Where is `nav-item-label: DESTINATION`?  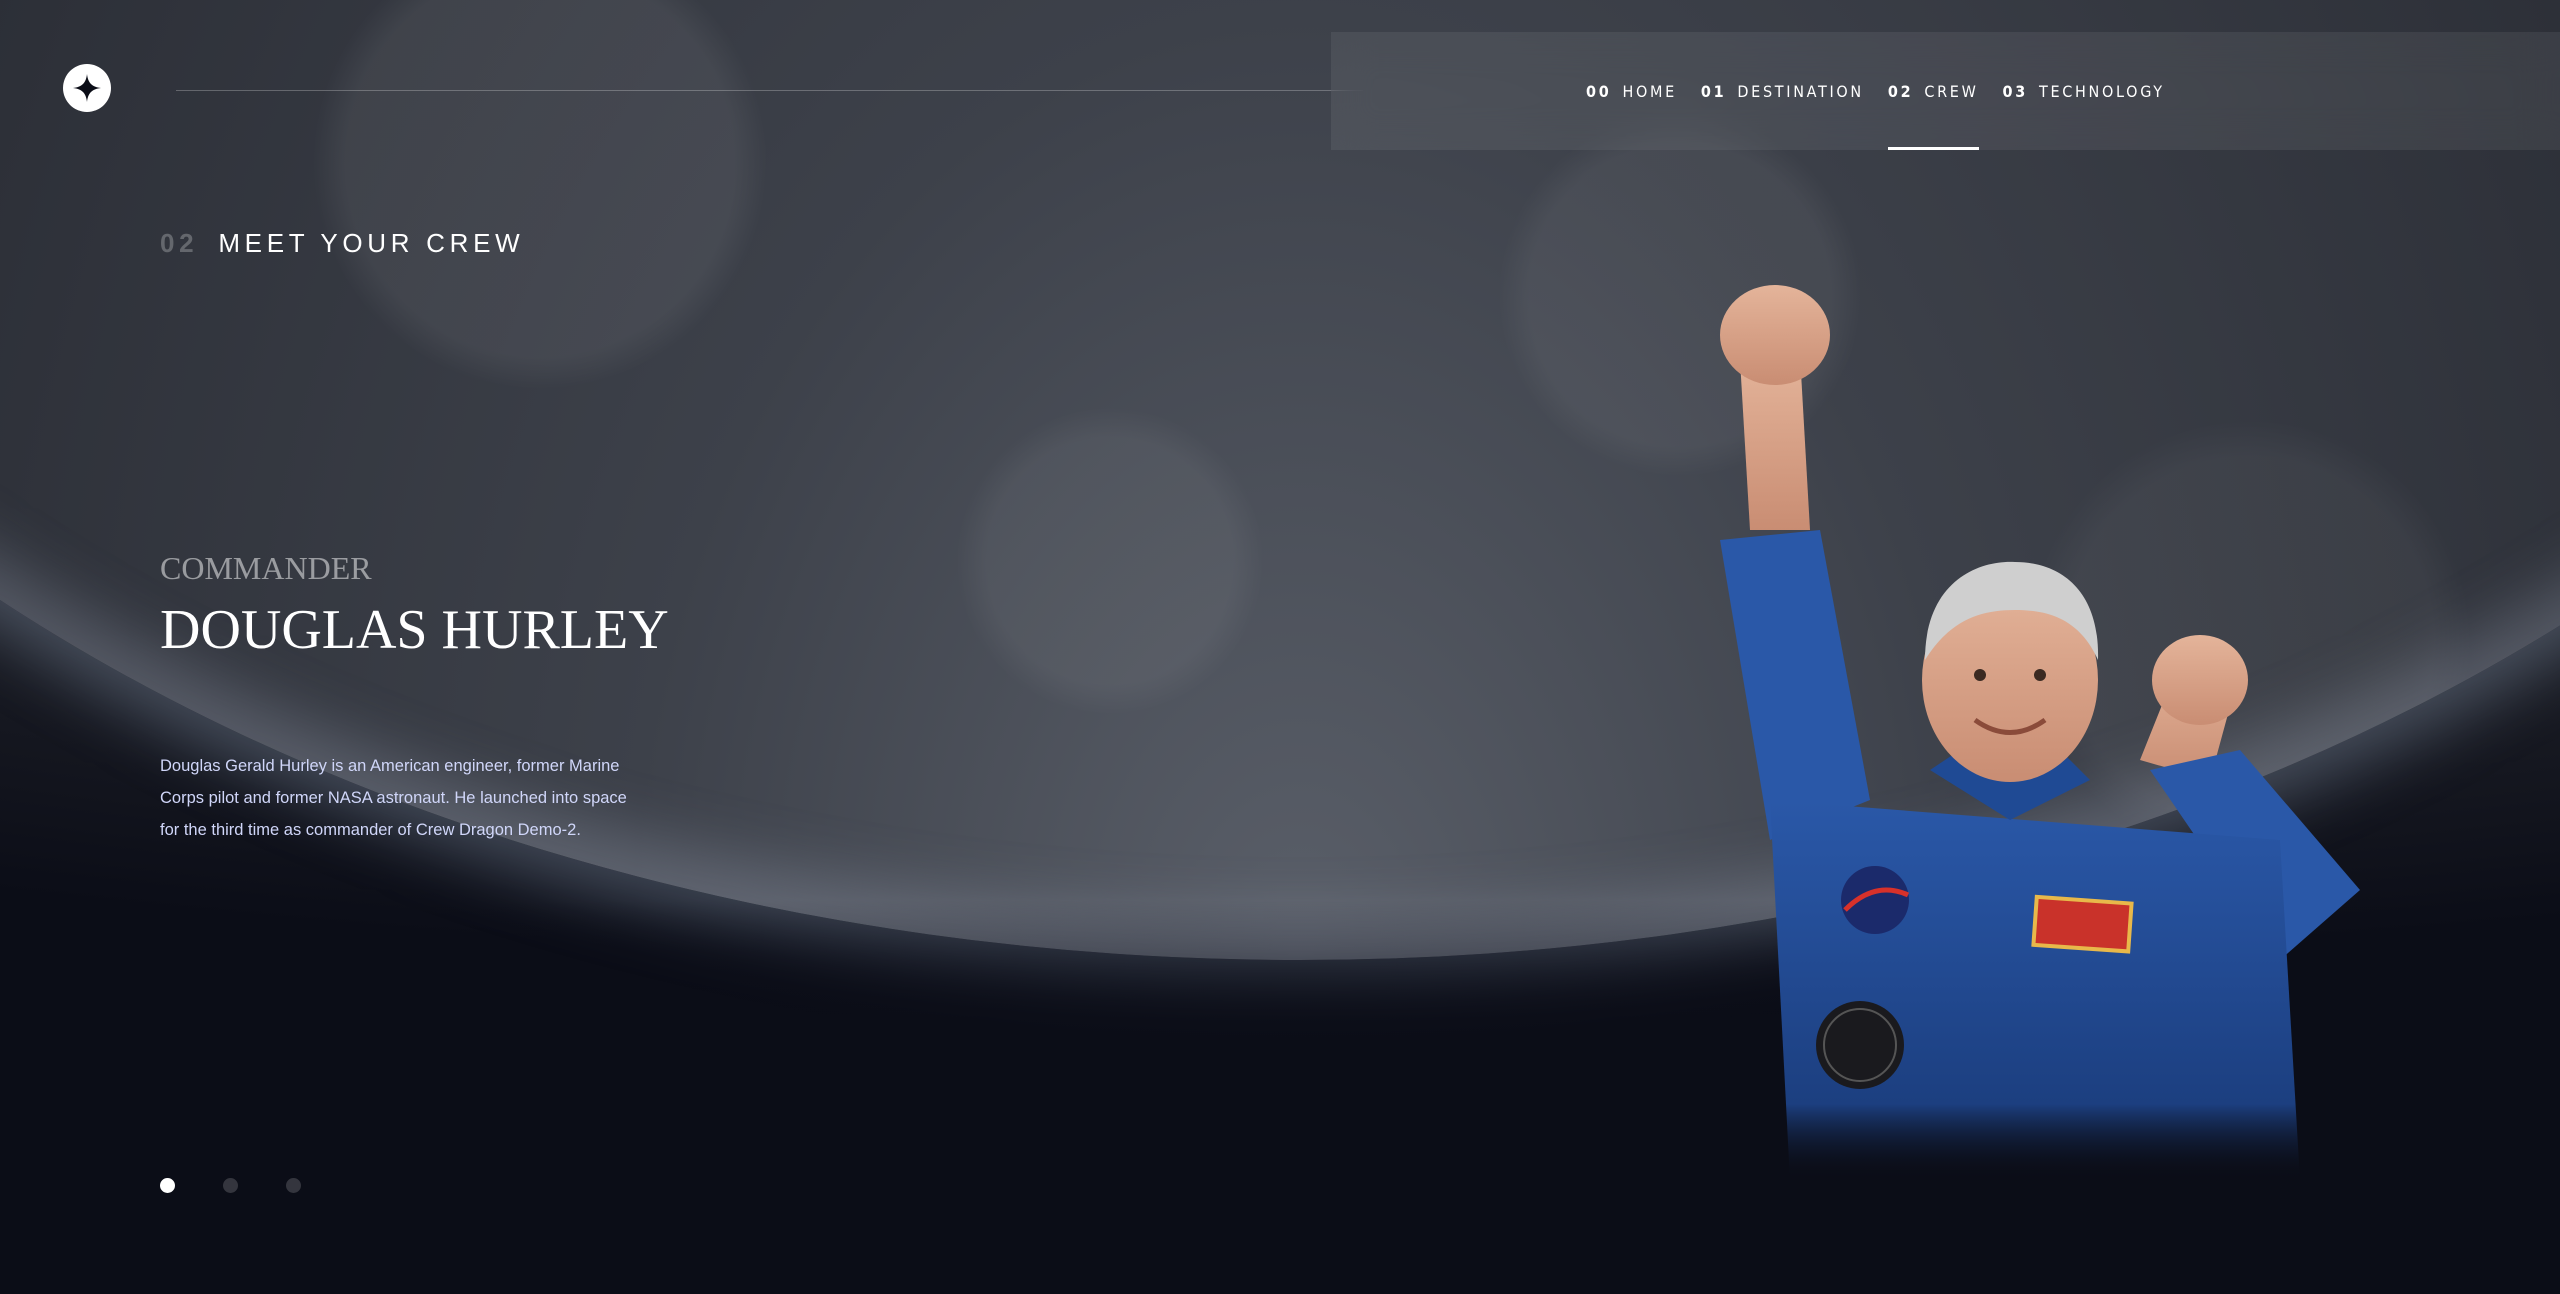 nav-item-label: DESTINATION is located at coordinates (1800, 91).